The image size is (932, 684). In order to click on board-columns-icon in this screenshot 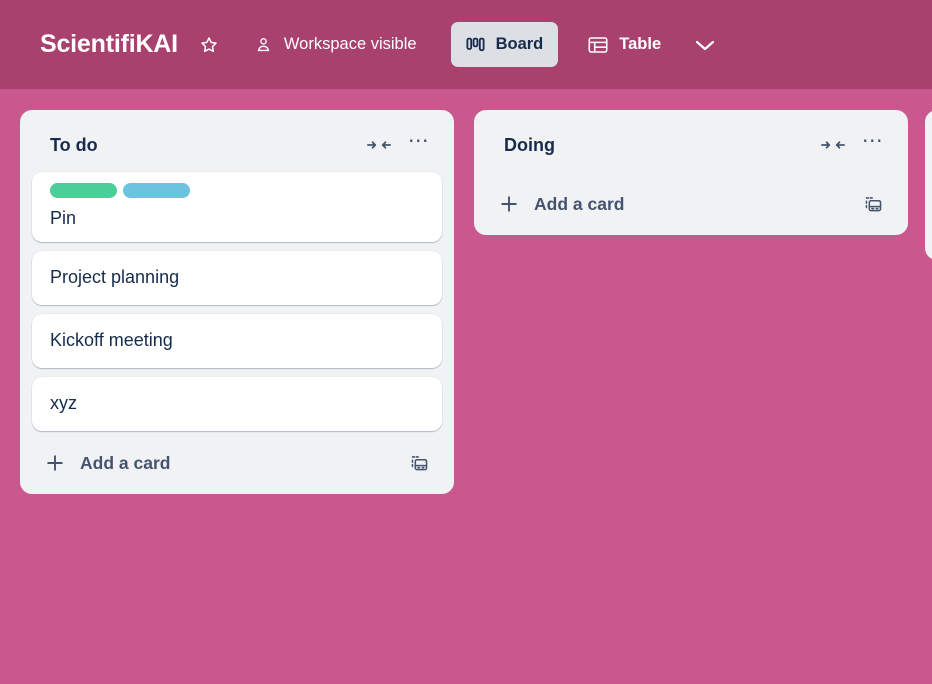, I will do `click(475, 45)`.